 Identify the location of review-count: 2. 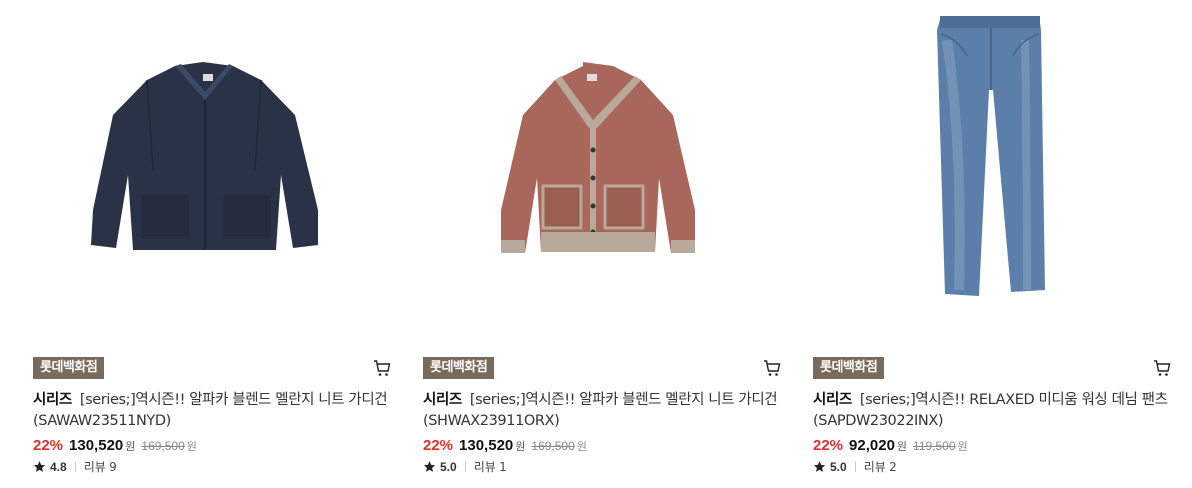
(893, 467).